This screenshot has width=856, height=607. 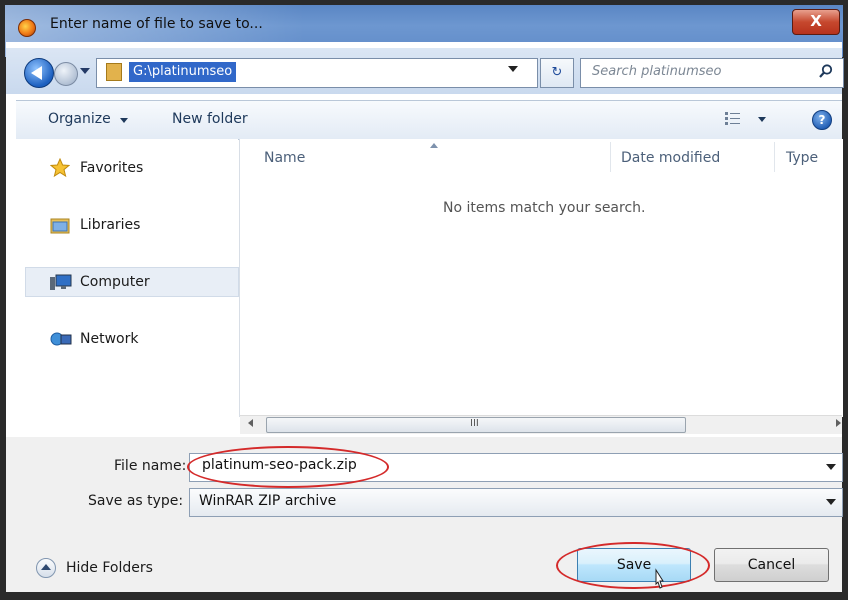 I want to click on forward-button, so click(x=66, y=74).